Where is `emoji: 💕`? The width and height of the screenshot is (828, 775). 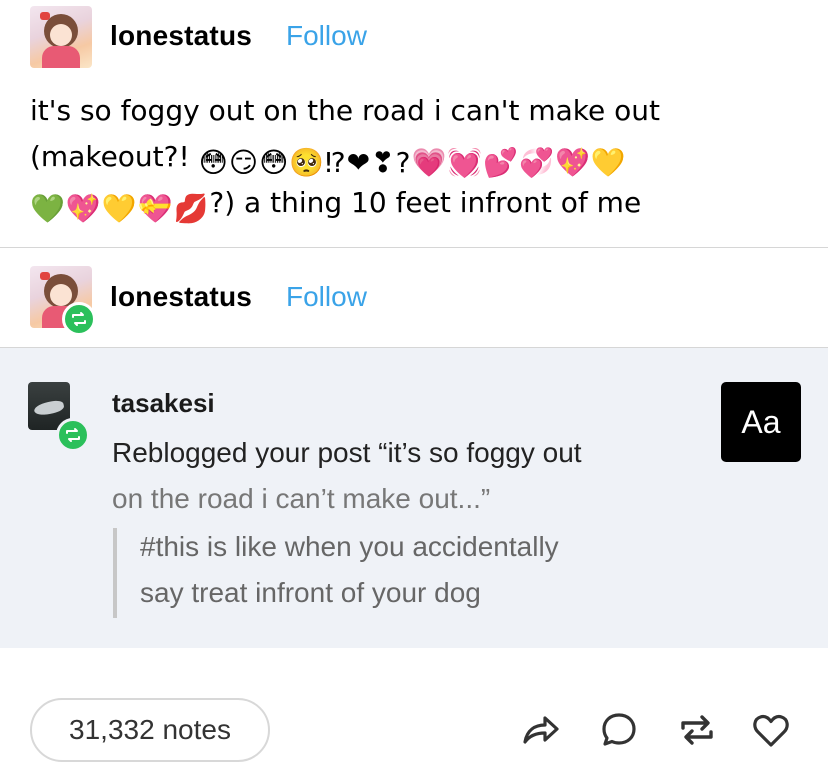 emoji: 💕 is located at coordinates (501, 162).